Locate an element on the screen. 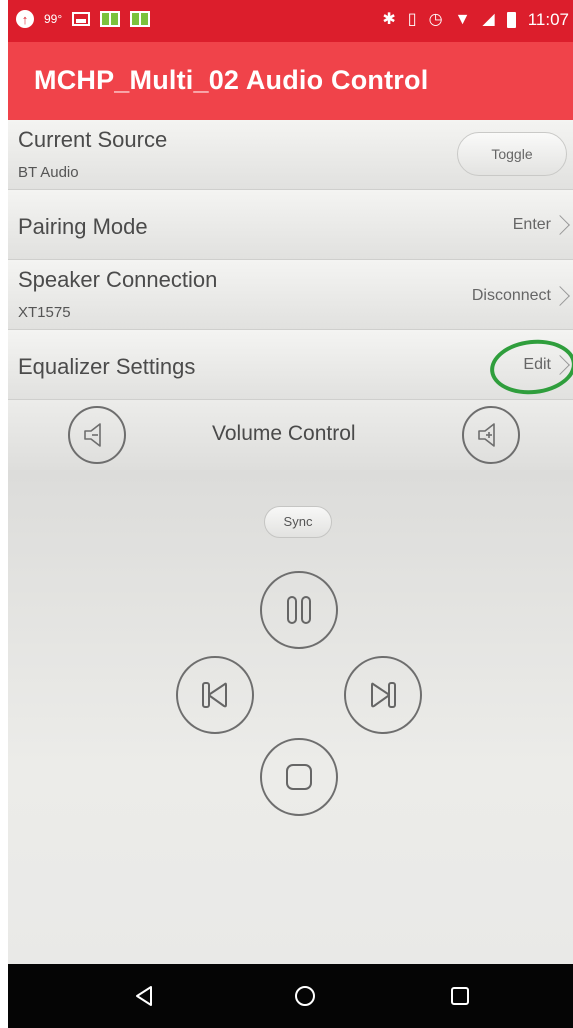 The image size is (573, 1028). pairing-mode-row: Pairing Mode Enter is located at coordinates (290, 225).